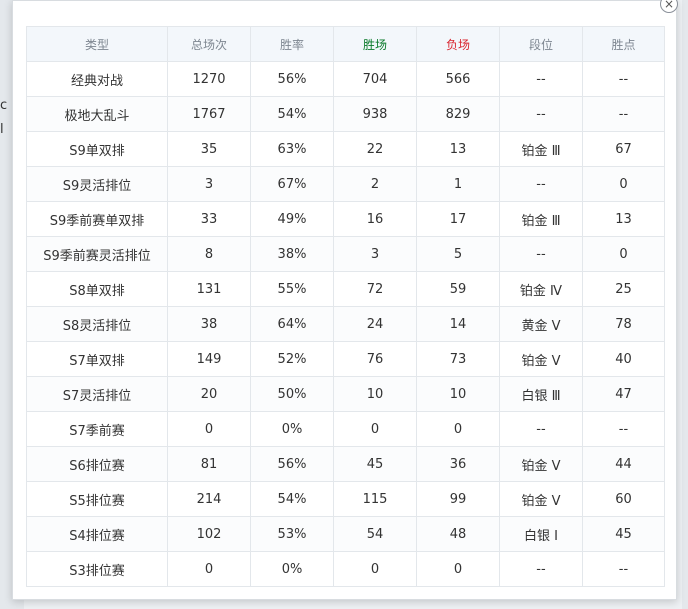 This screenshot has width=688, height=609. Describe the element at coordinates (458, 429) in the screenshot. I see `cell-losses: 0` at that location.